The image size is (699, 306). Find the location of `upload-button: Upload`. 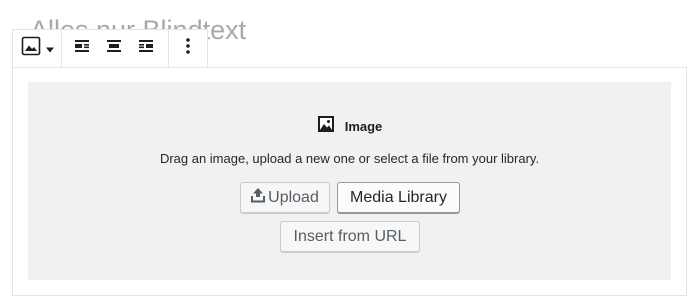

upload-button: Upload is located at coordinates (285, 197).